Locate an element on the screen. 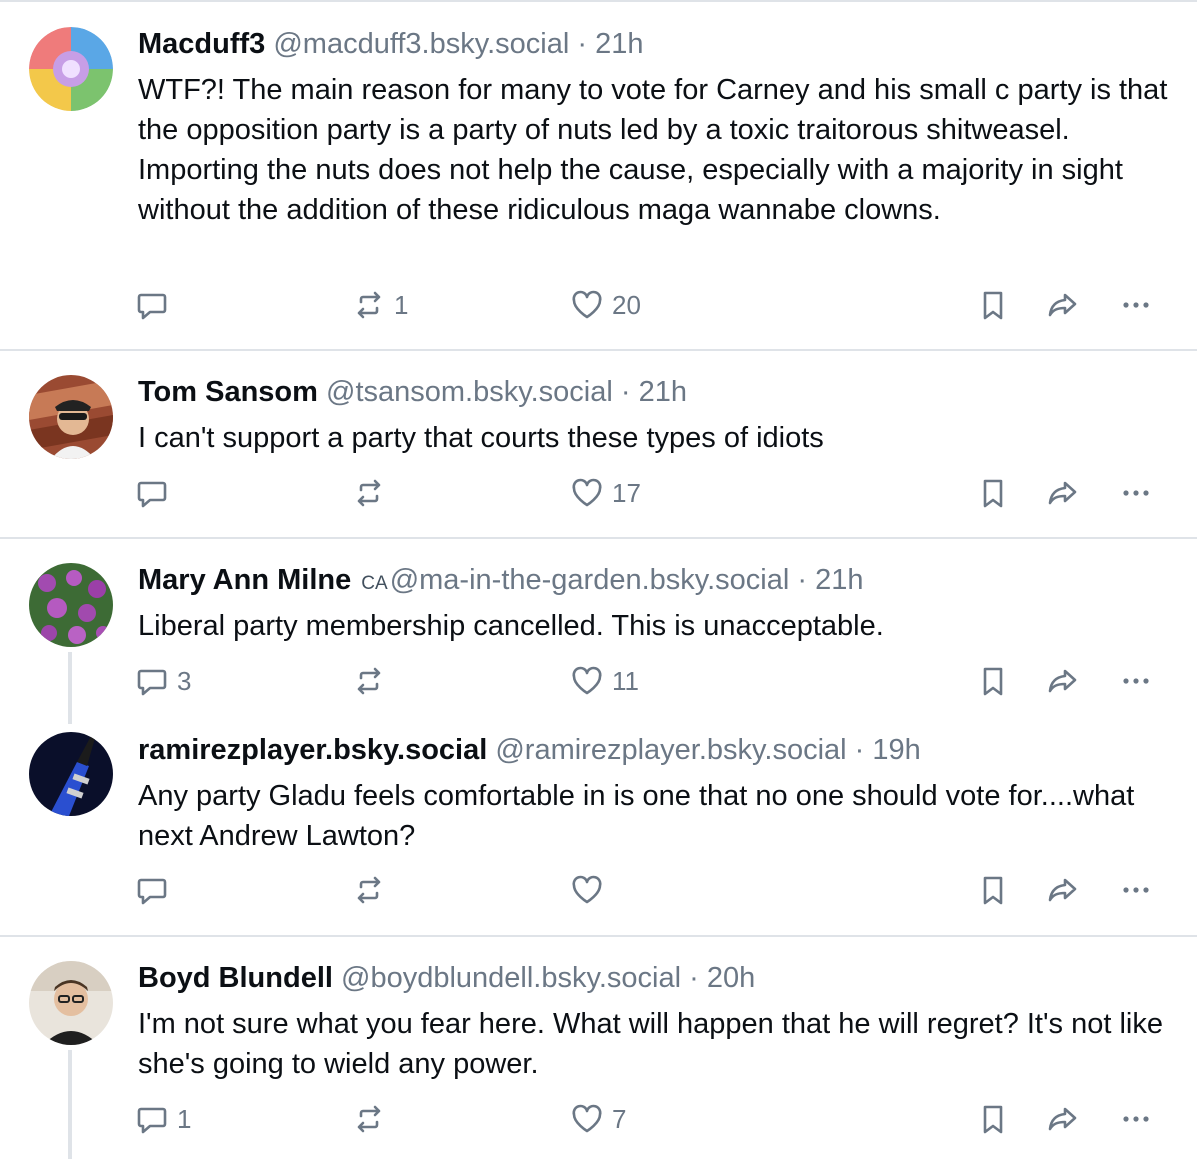  like-count: 17 is located at coordinates (626, 492).